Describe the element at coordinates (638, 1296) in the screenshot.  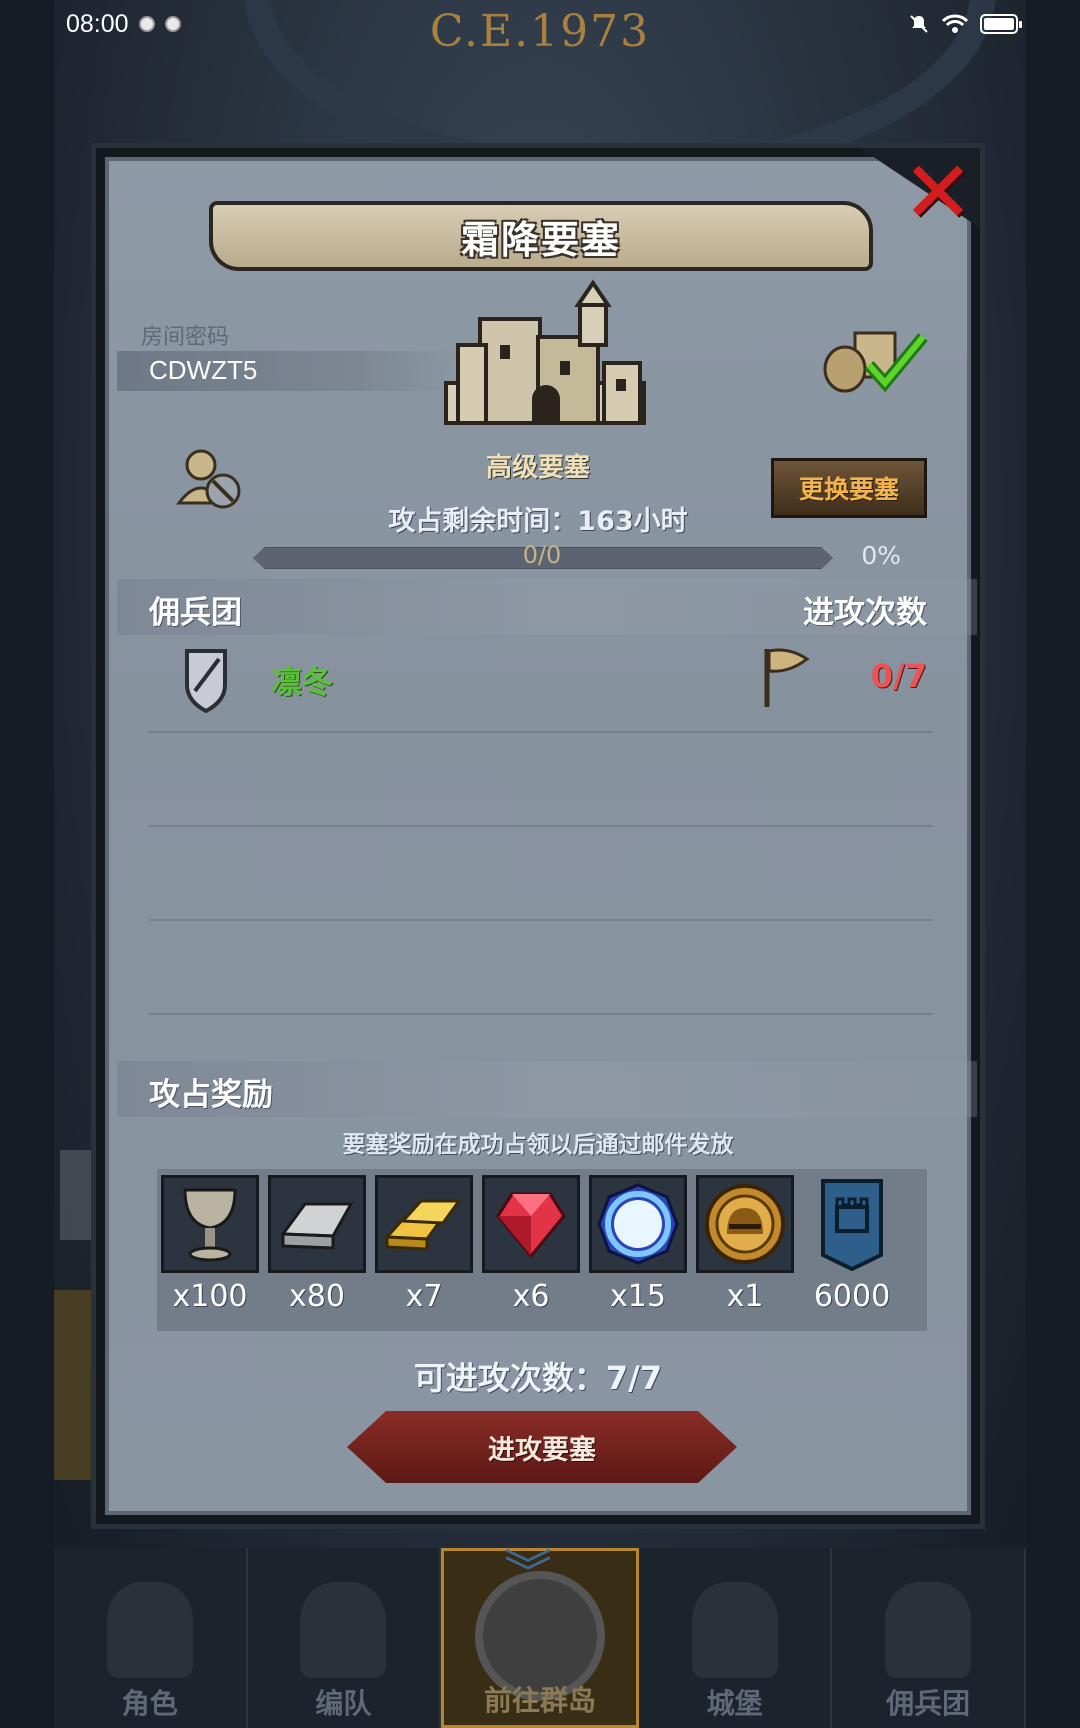
I see `reward-quantity: x15` at that location.